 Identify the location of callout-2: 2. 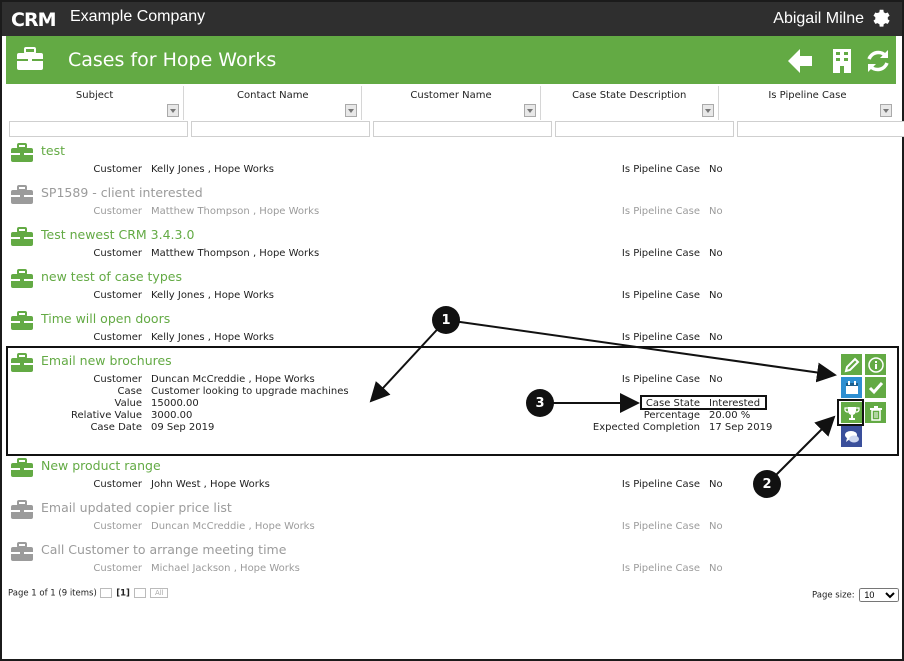
(767, 484).